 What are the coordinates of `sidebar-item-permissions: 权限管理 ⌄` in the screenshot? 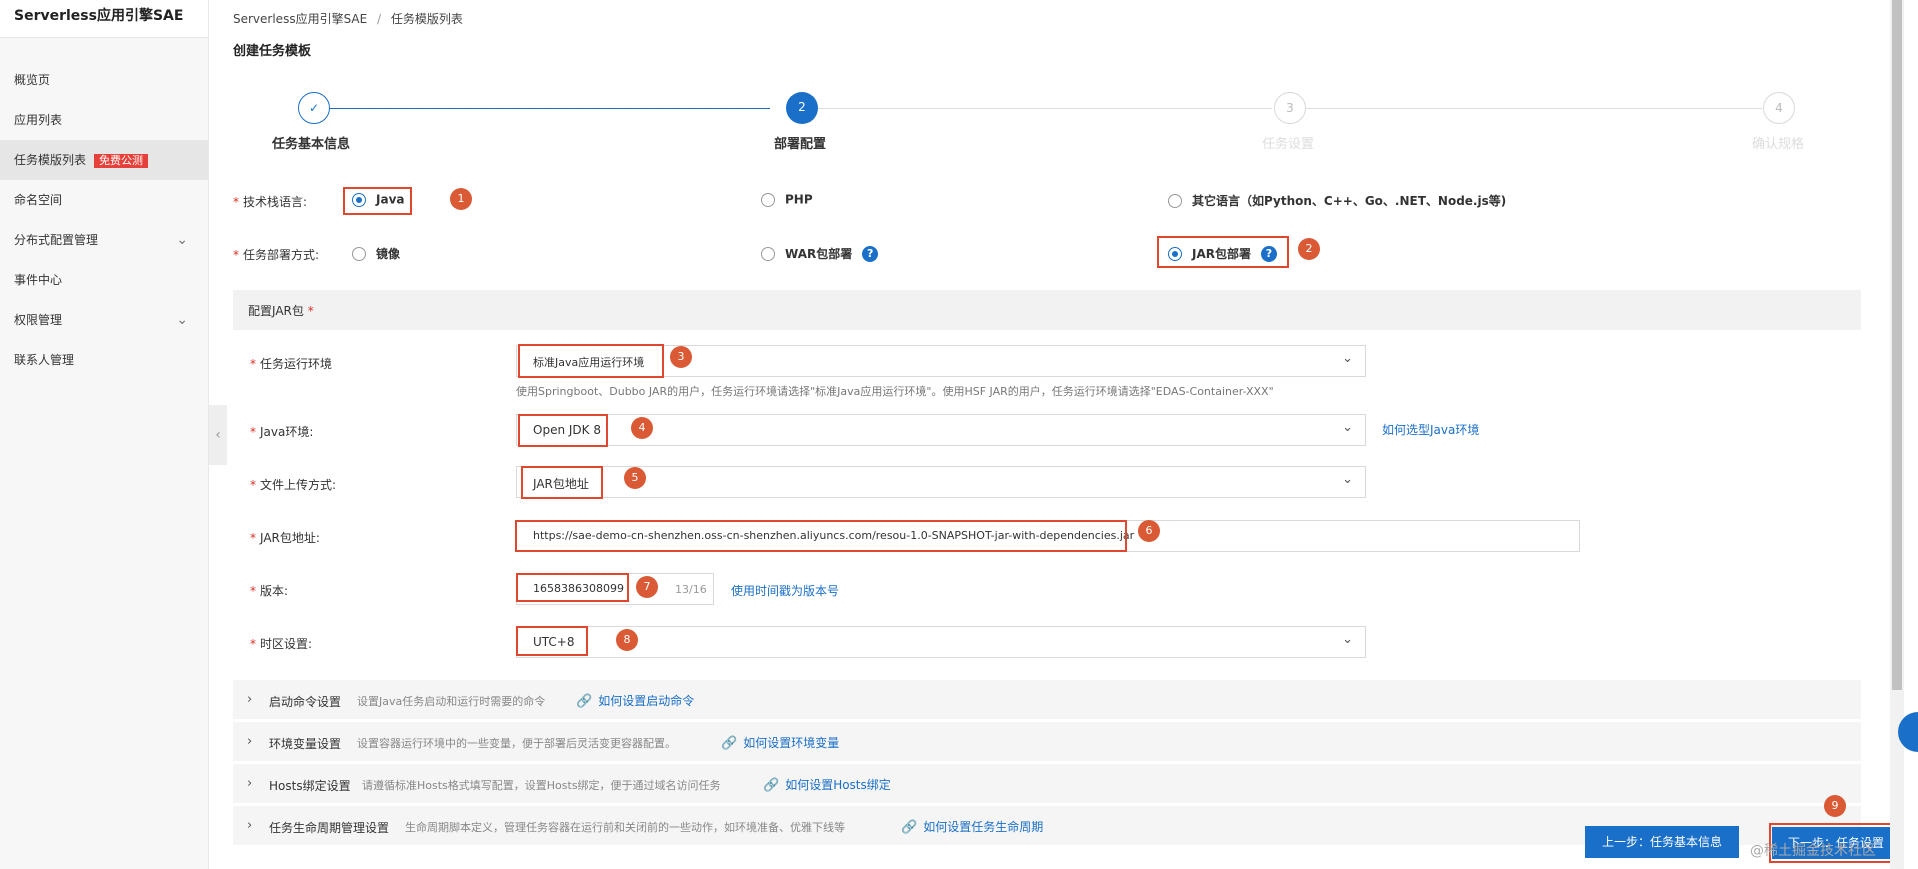 It's located at (104, 320).